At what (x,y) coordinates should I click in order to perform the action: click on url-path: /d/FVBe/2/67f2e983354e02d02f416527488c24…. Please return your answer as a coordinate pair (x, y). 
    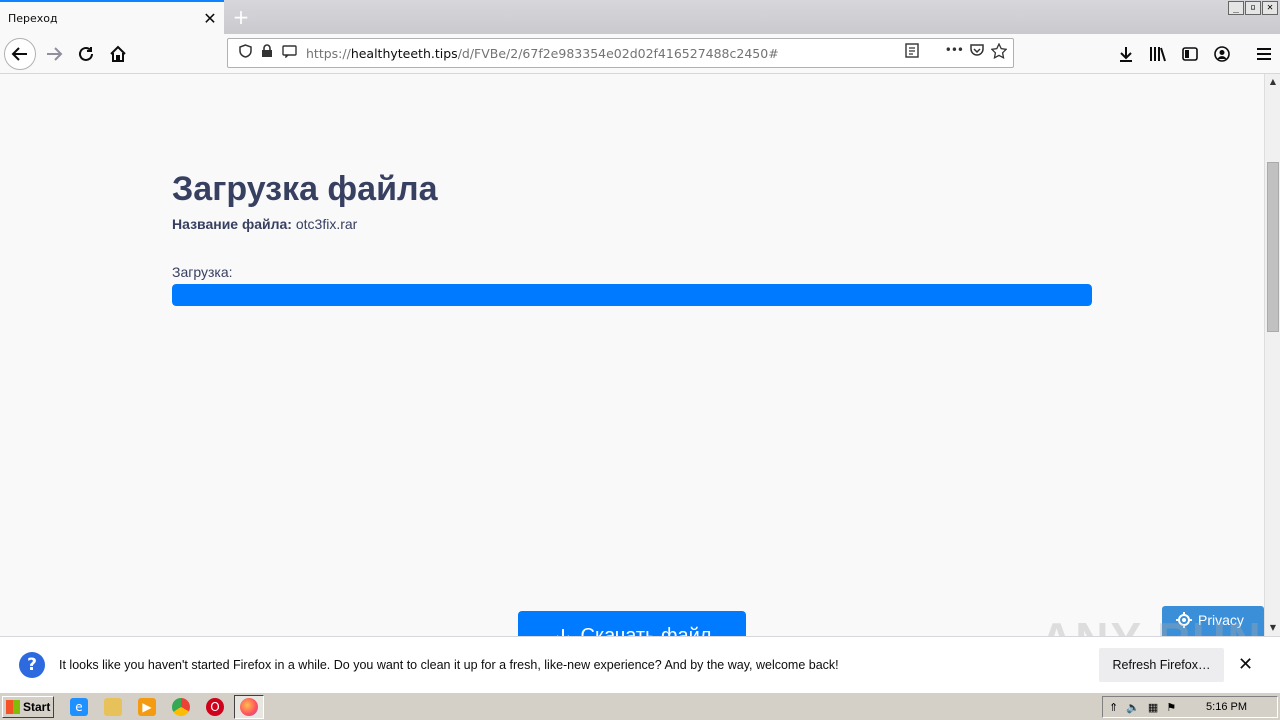
    Looking at the image, I should click on (618, 53).